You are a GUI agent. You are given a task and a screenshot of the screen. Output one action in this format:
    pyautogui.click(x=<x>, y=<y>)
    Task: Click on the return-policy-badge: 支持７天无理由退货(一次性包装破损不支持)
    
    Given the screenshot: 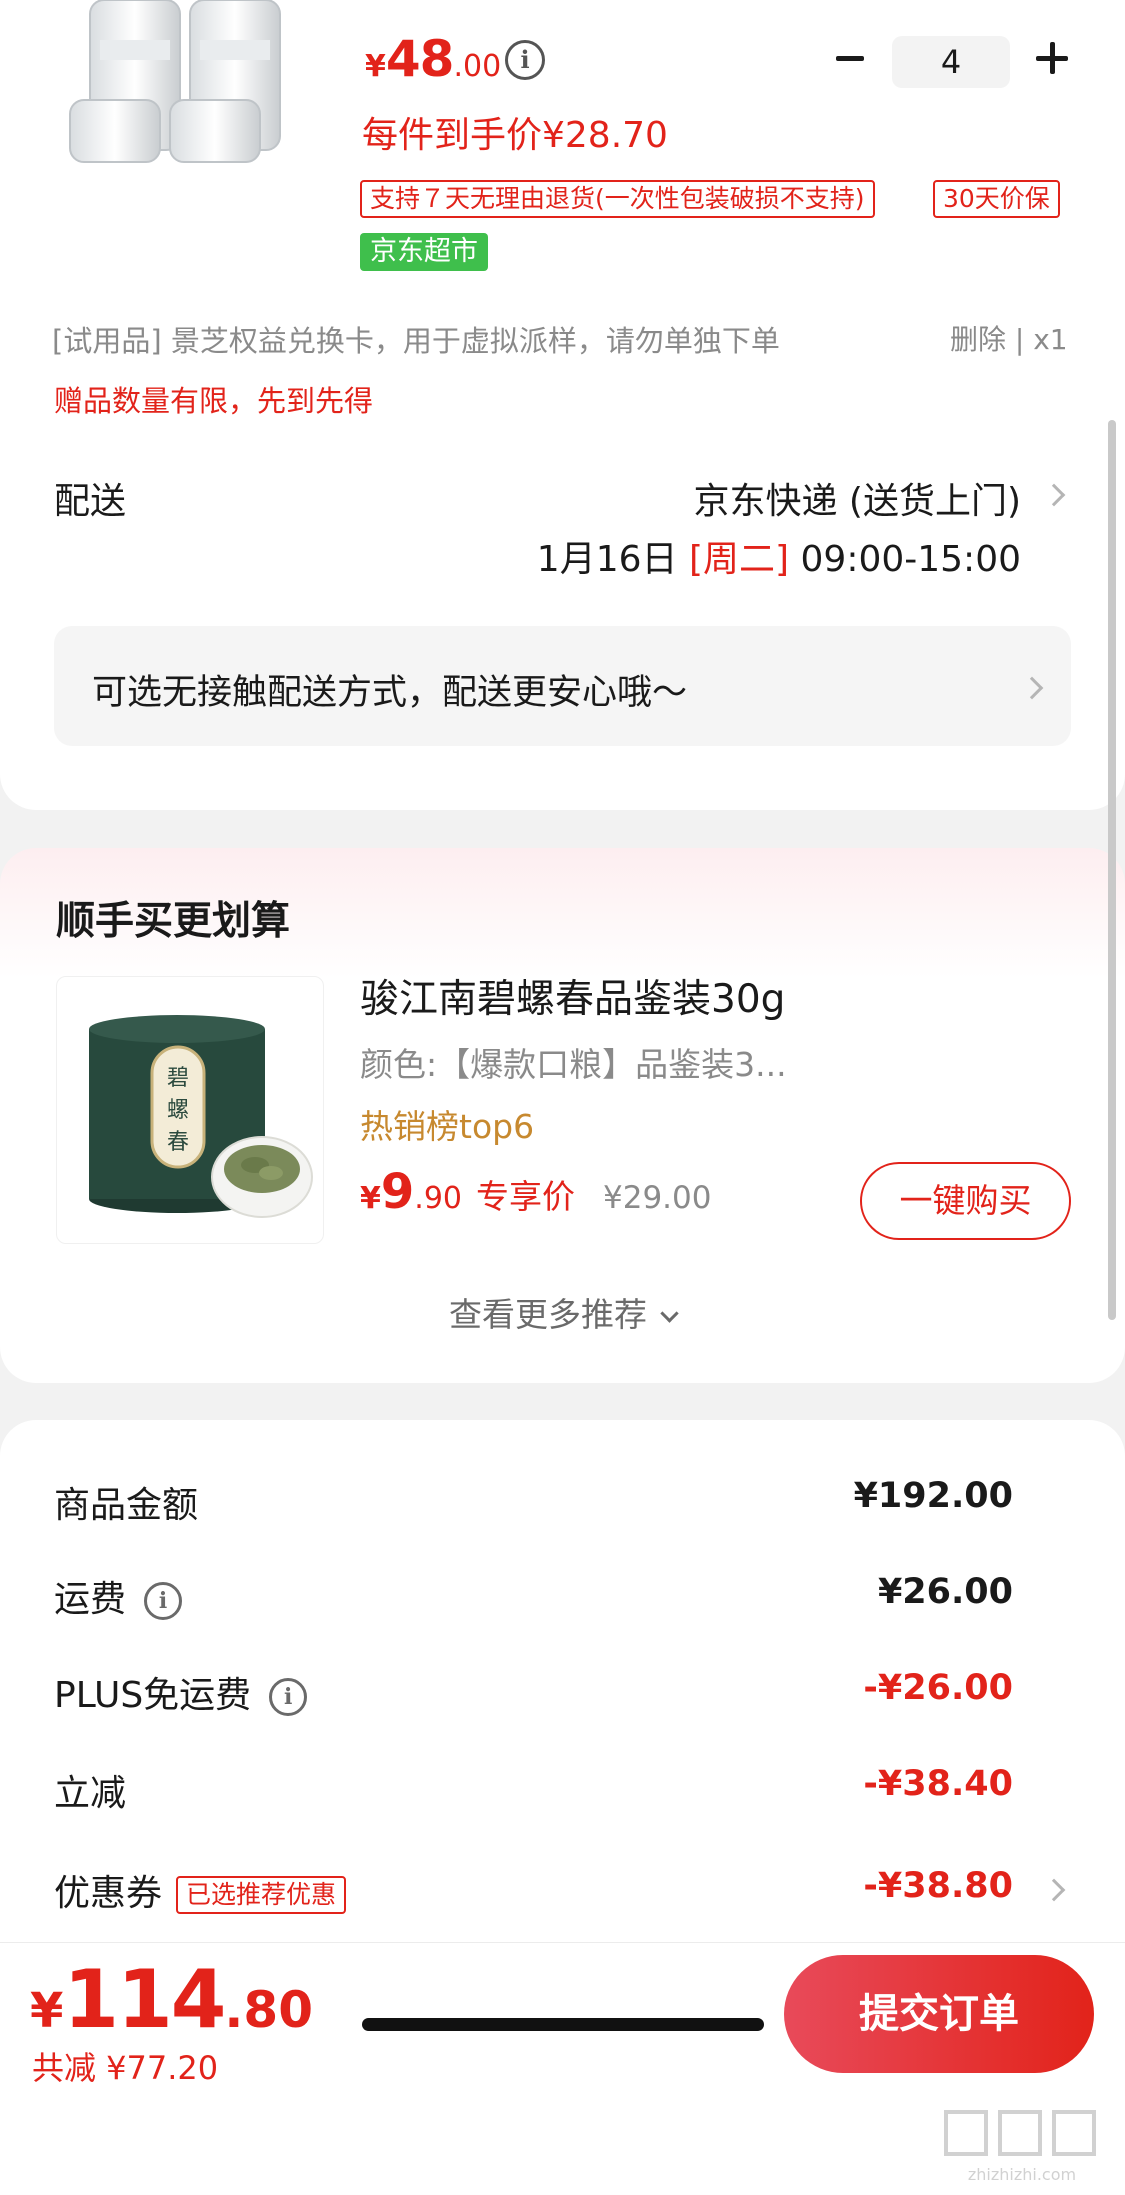 What is the action you would take?
    pyautogui.click(x=617, y=199)
    